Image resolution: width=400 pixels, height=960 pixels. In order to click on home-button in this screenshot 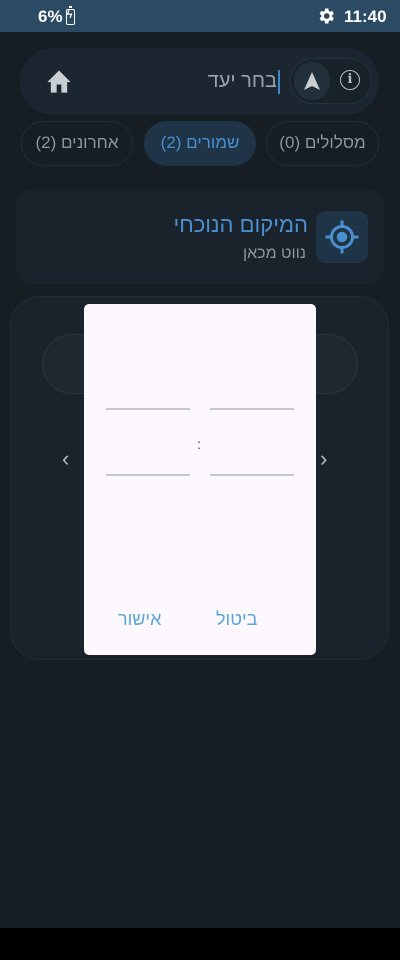, I will do `click(59, 81)`.